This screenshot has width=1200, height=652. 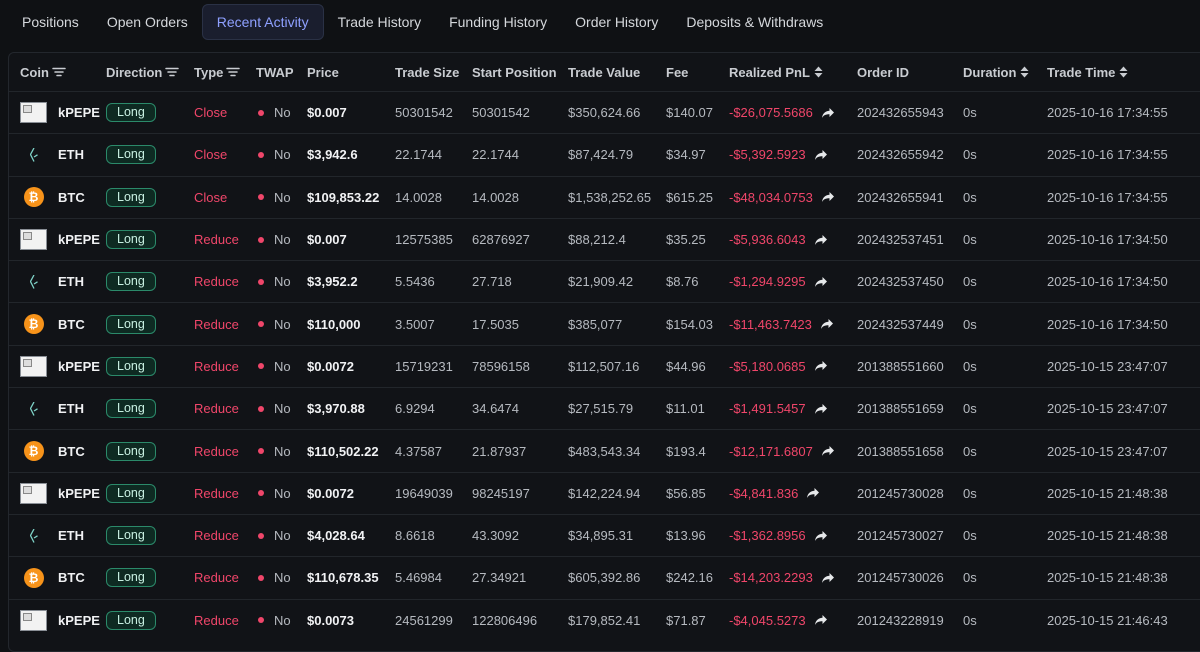 I want to click on cell-order-id: 201245730027, so click(x=900, y=536).